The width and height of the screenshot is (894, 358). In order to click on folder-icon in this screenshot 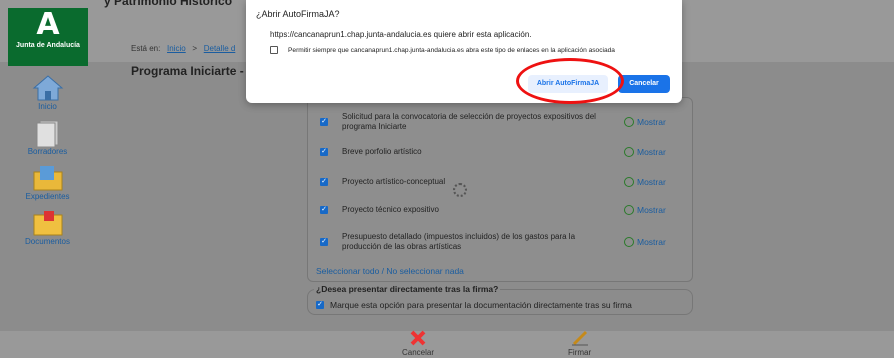, I will do `click(47, 178)`.